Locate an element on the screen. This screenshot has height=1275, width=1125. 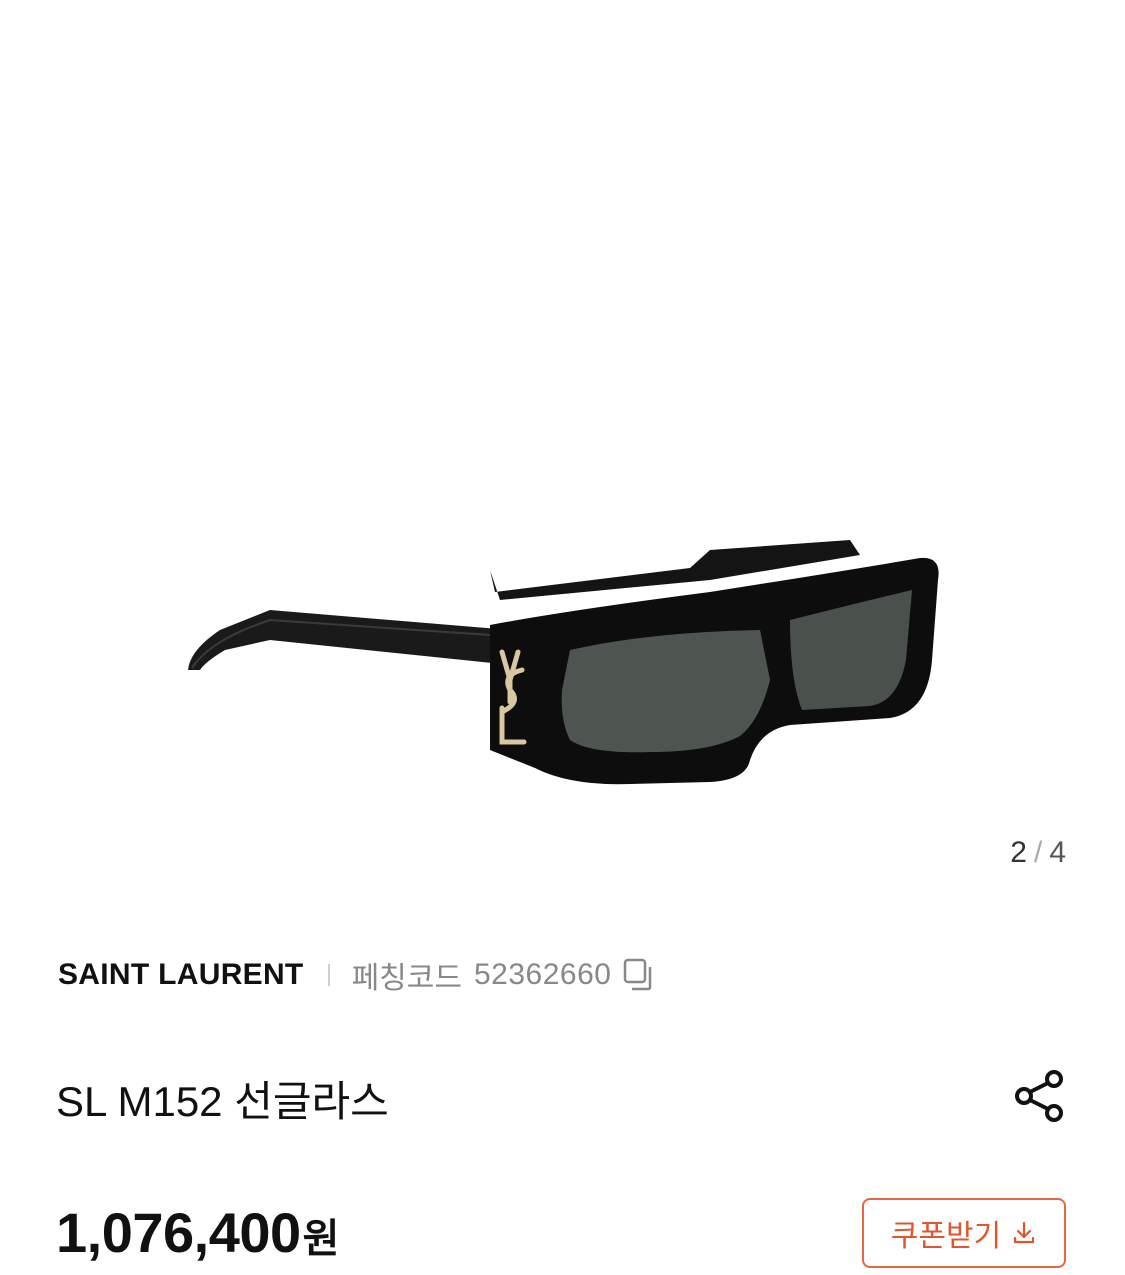
product-price: 1,076,400 is located at coordinates (178, 1232).